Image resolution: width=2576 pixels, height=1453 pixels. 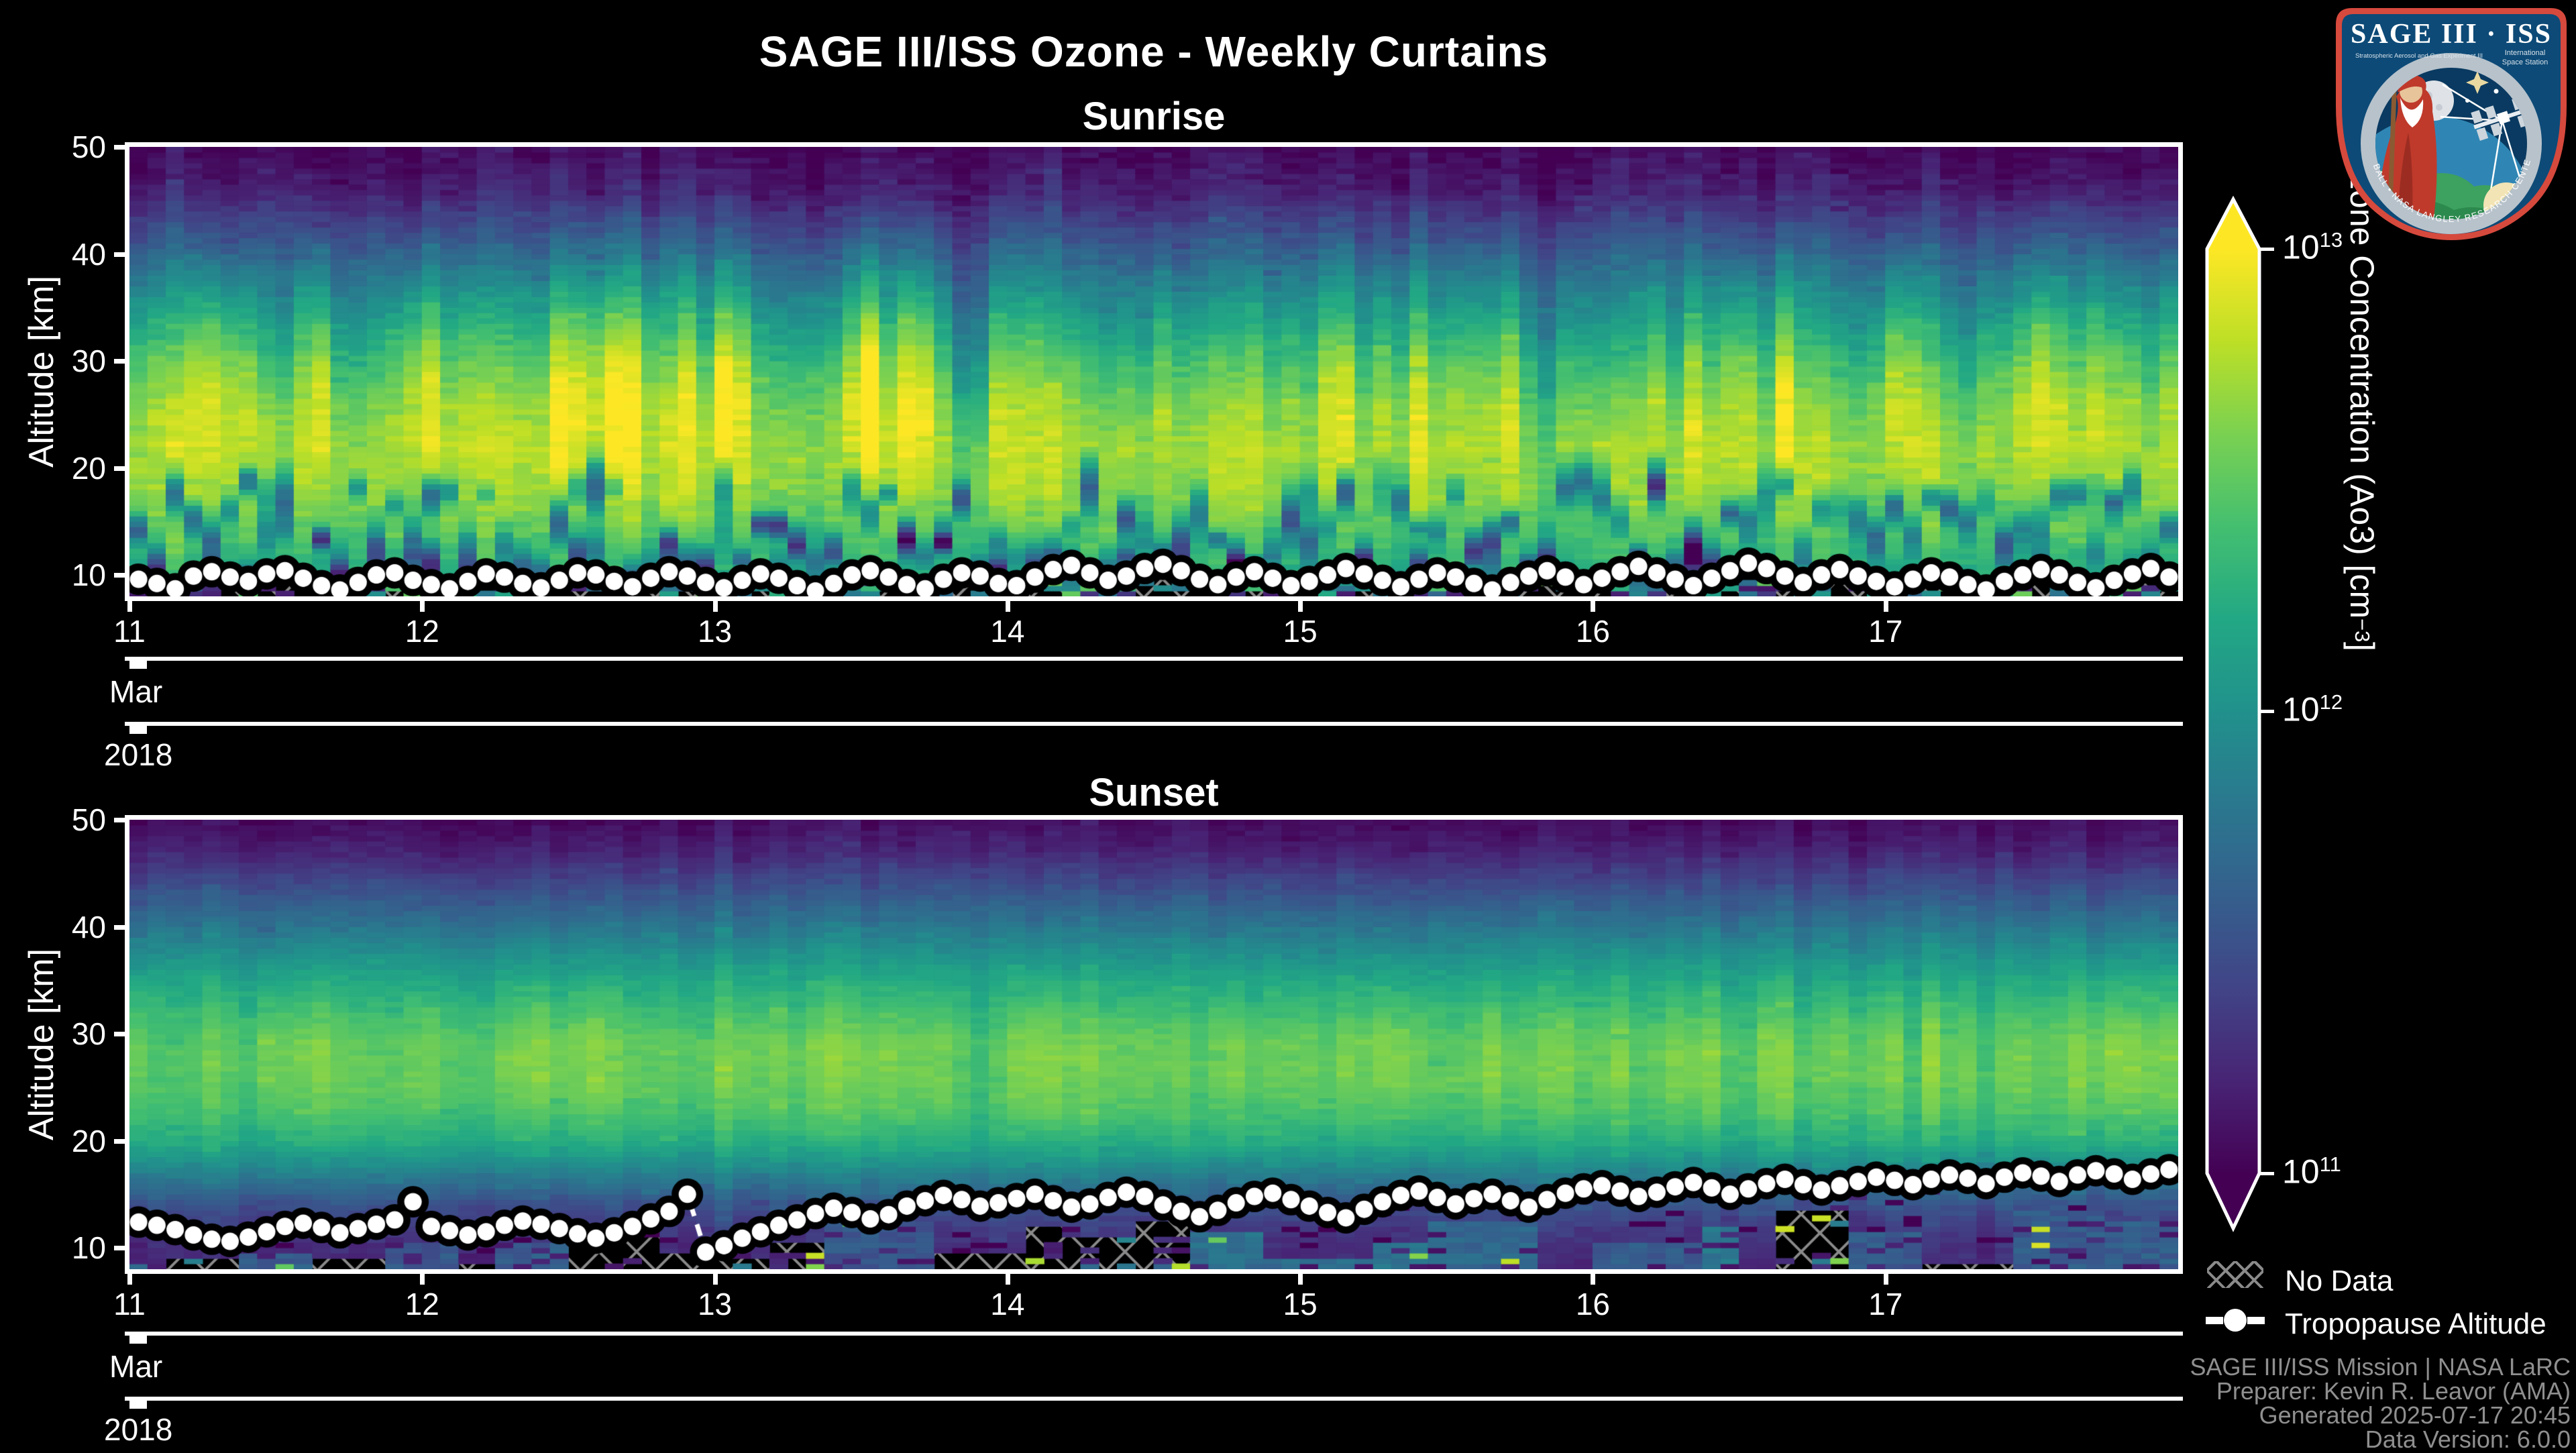 I want to click on year-label-sunset: 2018, so click(x=138, y=1430).